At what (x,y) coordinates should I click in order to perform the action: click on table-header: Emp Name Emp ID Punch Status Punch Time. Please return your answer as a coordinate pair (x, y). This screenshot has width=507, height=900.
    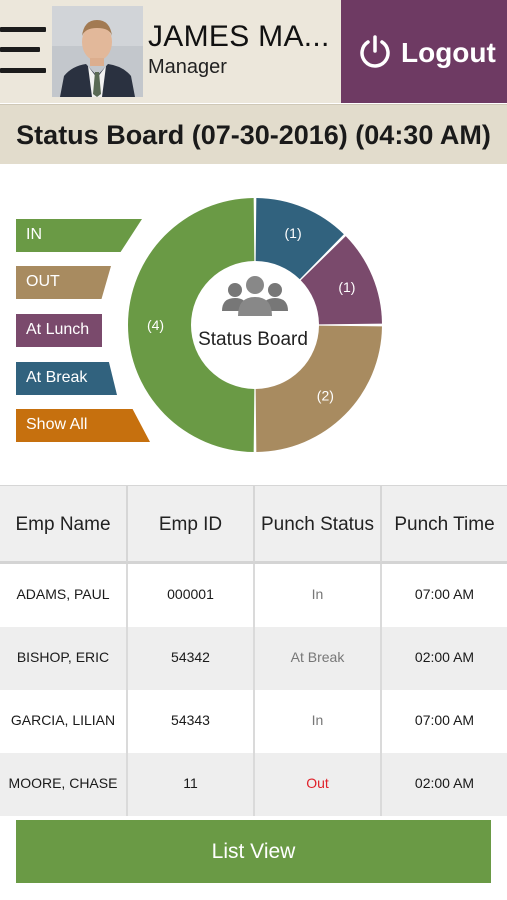
    Looking at the image, I should click on (253, 524).